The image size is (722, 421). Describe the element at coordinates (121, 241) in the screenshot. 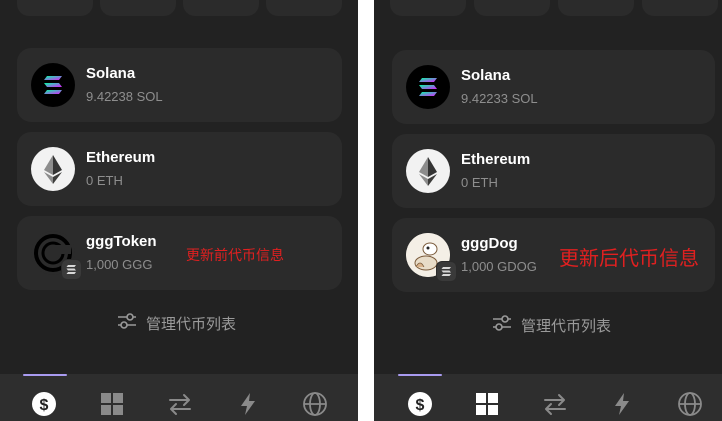

I see `token-name: gggToken` at that location.